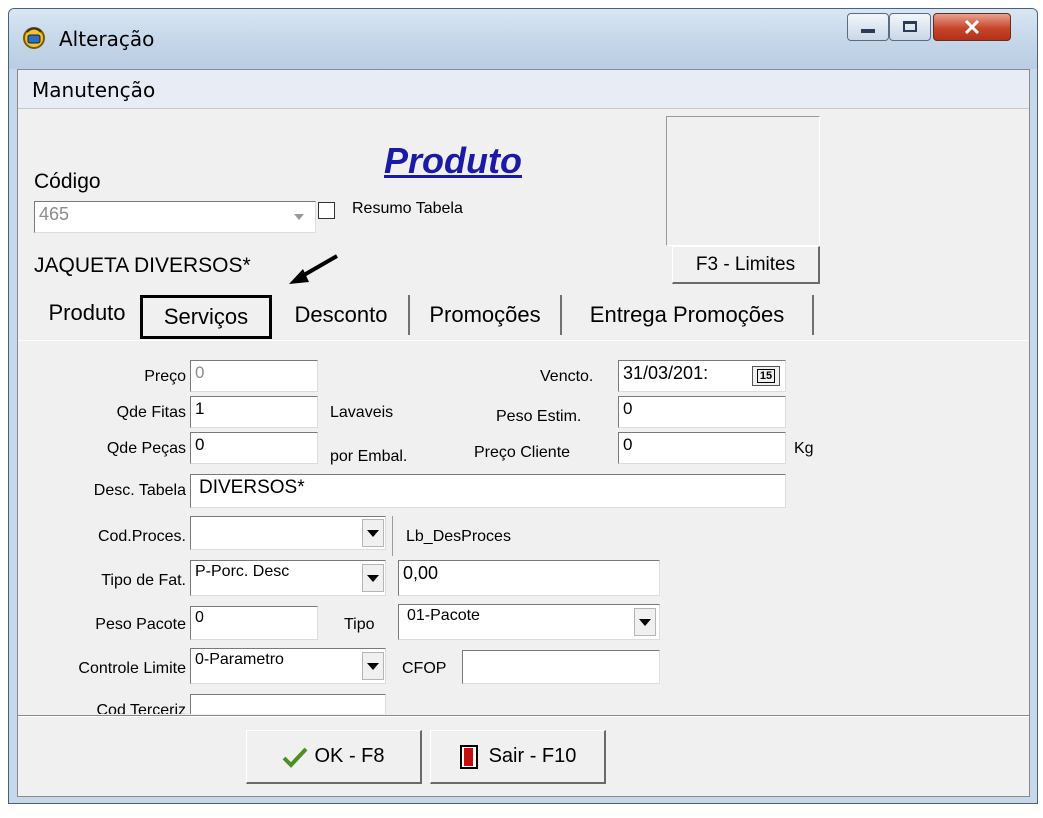 Image resolution: width=1043 pixels, height=818 pixels. Describe the element at coordinates (54, 214) in the screenshot. I see `codigo-value: 465` at that location.